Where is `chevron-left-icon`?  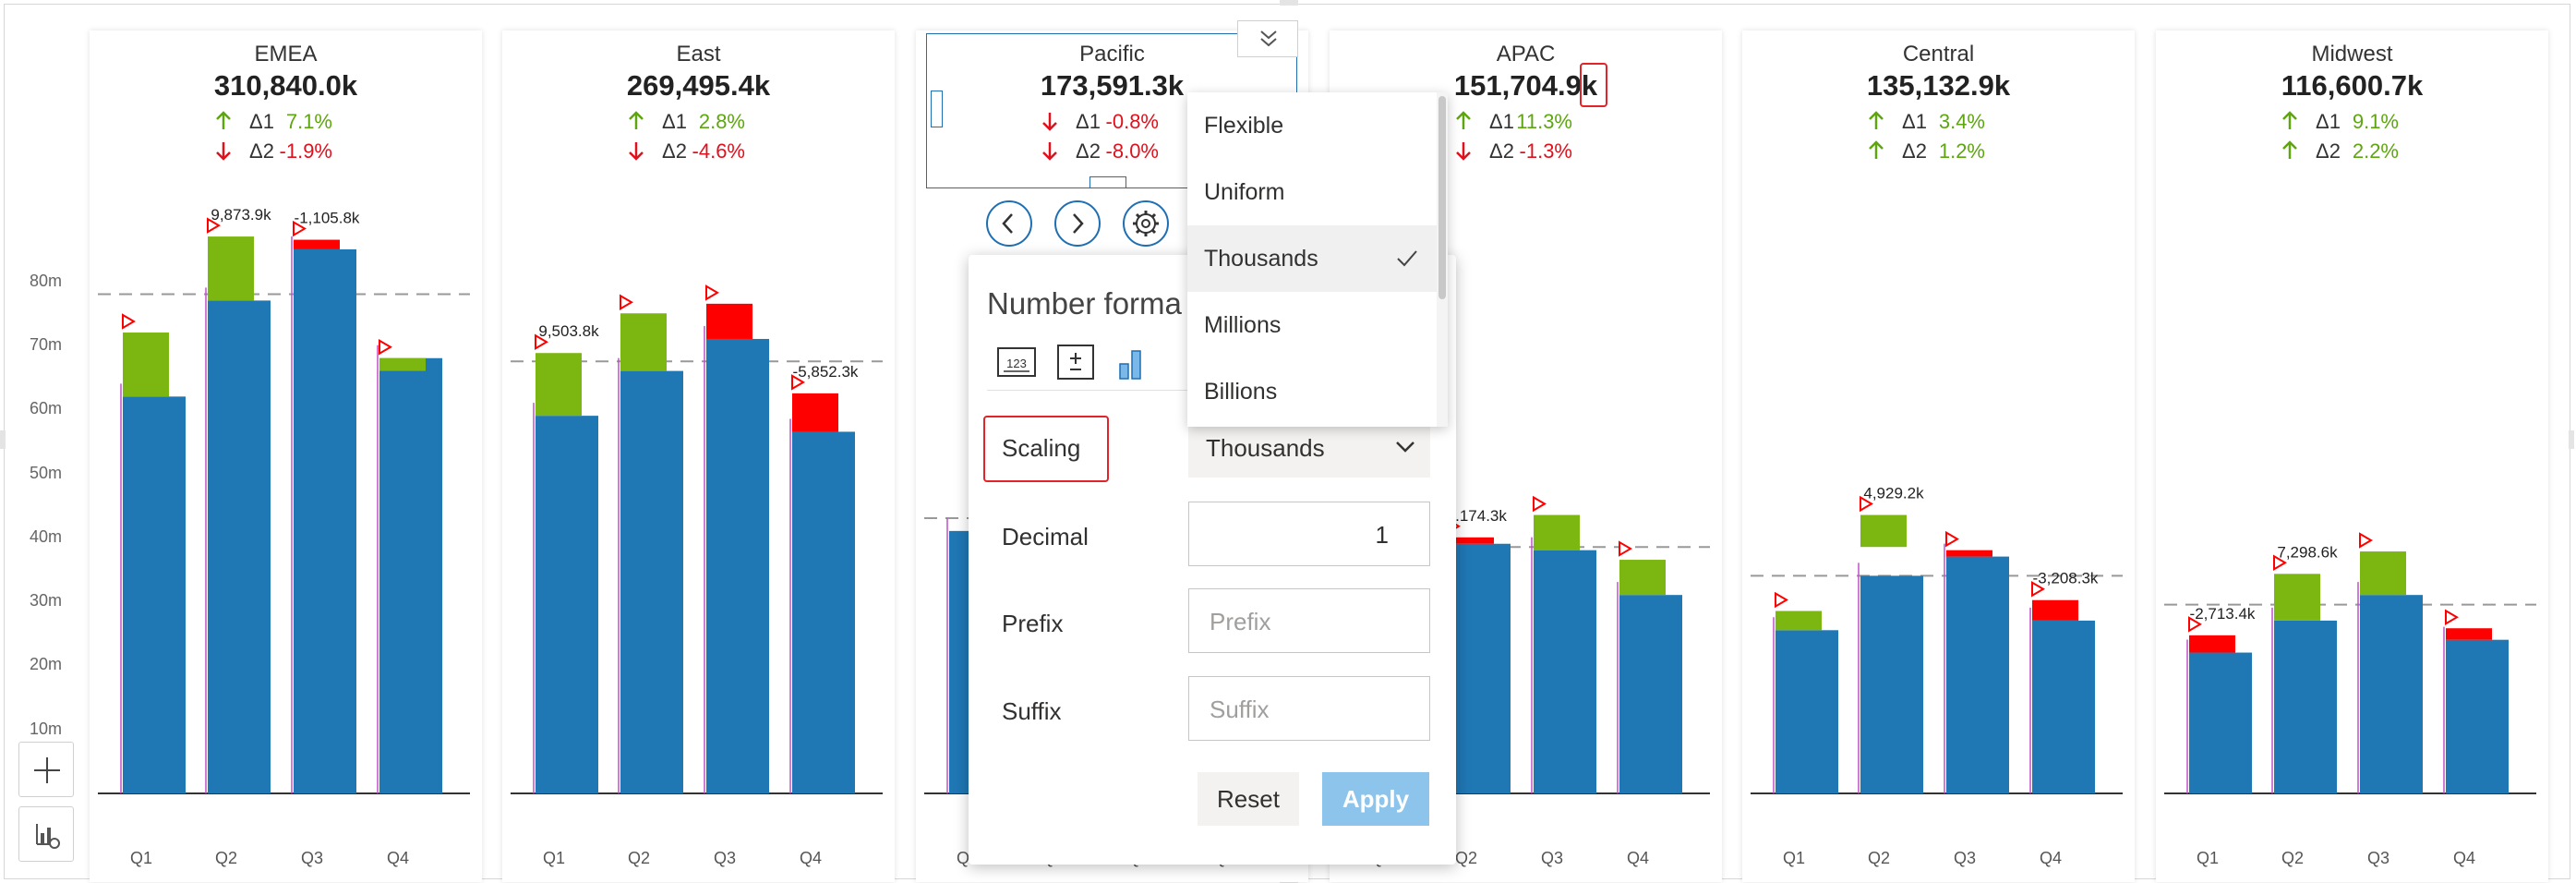 chevron-left-icon is located at coordinates (1007, 223).